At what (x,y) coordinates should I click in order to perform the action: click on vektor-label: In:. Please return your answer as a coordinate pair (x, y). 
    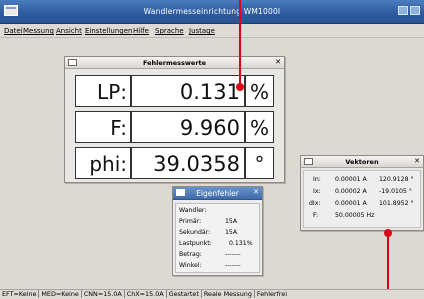
    Looking at the image, I should click on (317, 179).